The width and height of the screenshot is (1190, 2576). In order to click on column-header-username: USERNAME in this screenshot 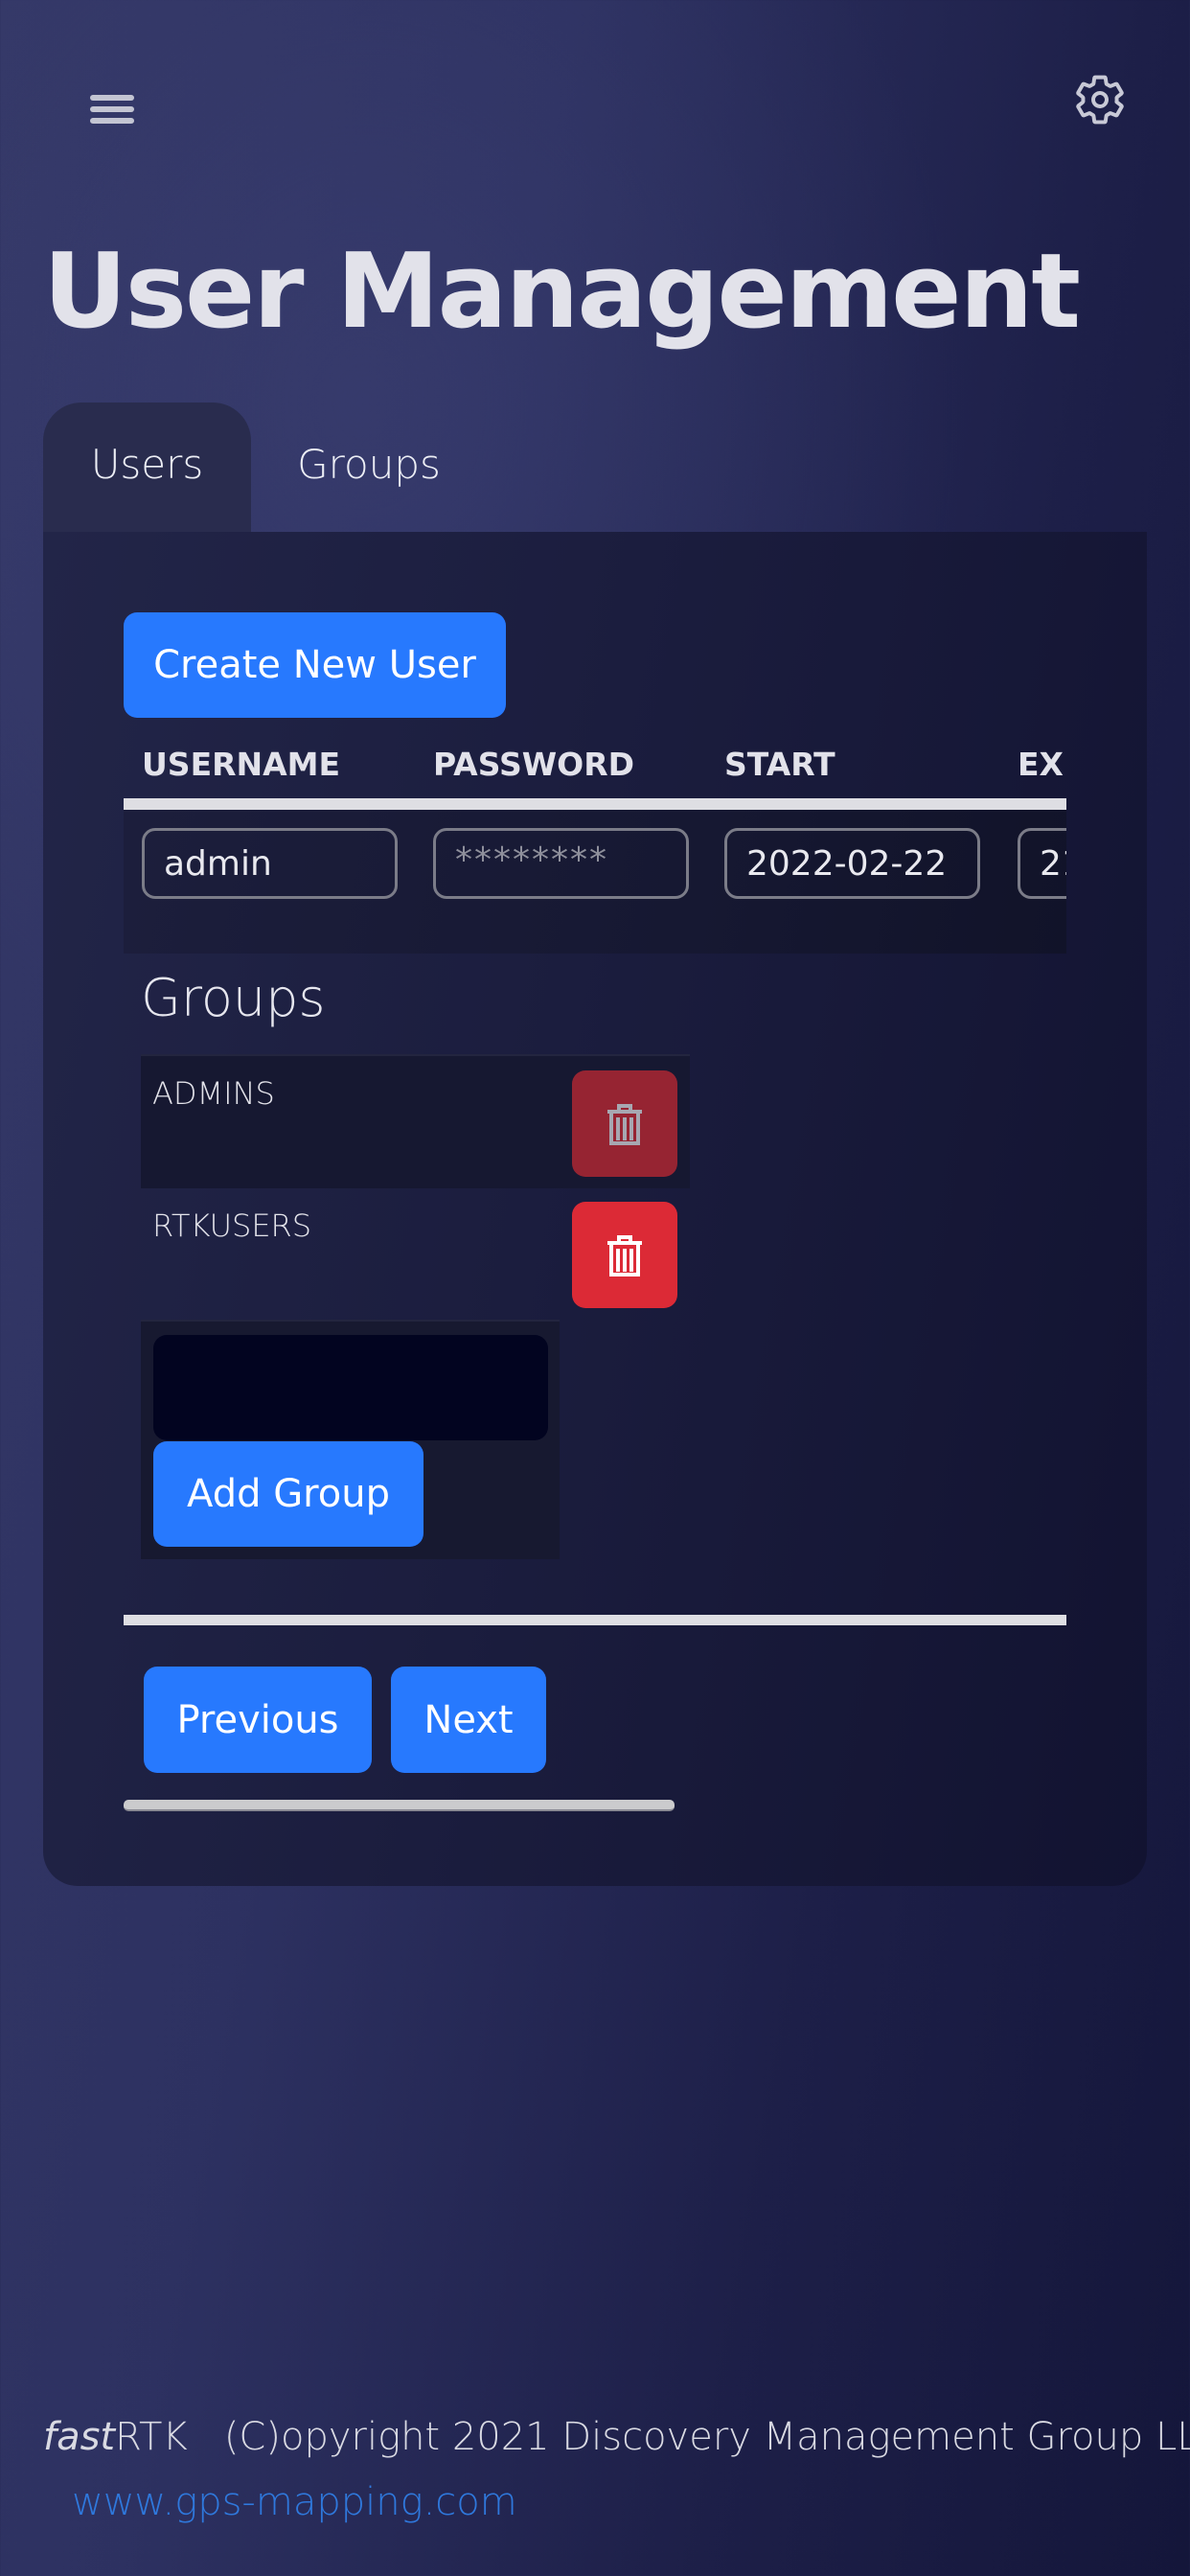, I will do `click(242, 764)`.